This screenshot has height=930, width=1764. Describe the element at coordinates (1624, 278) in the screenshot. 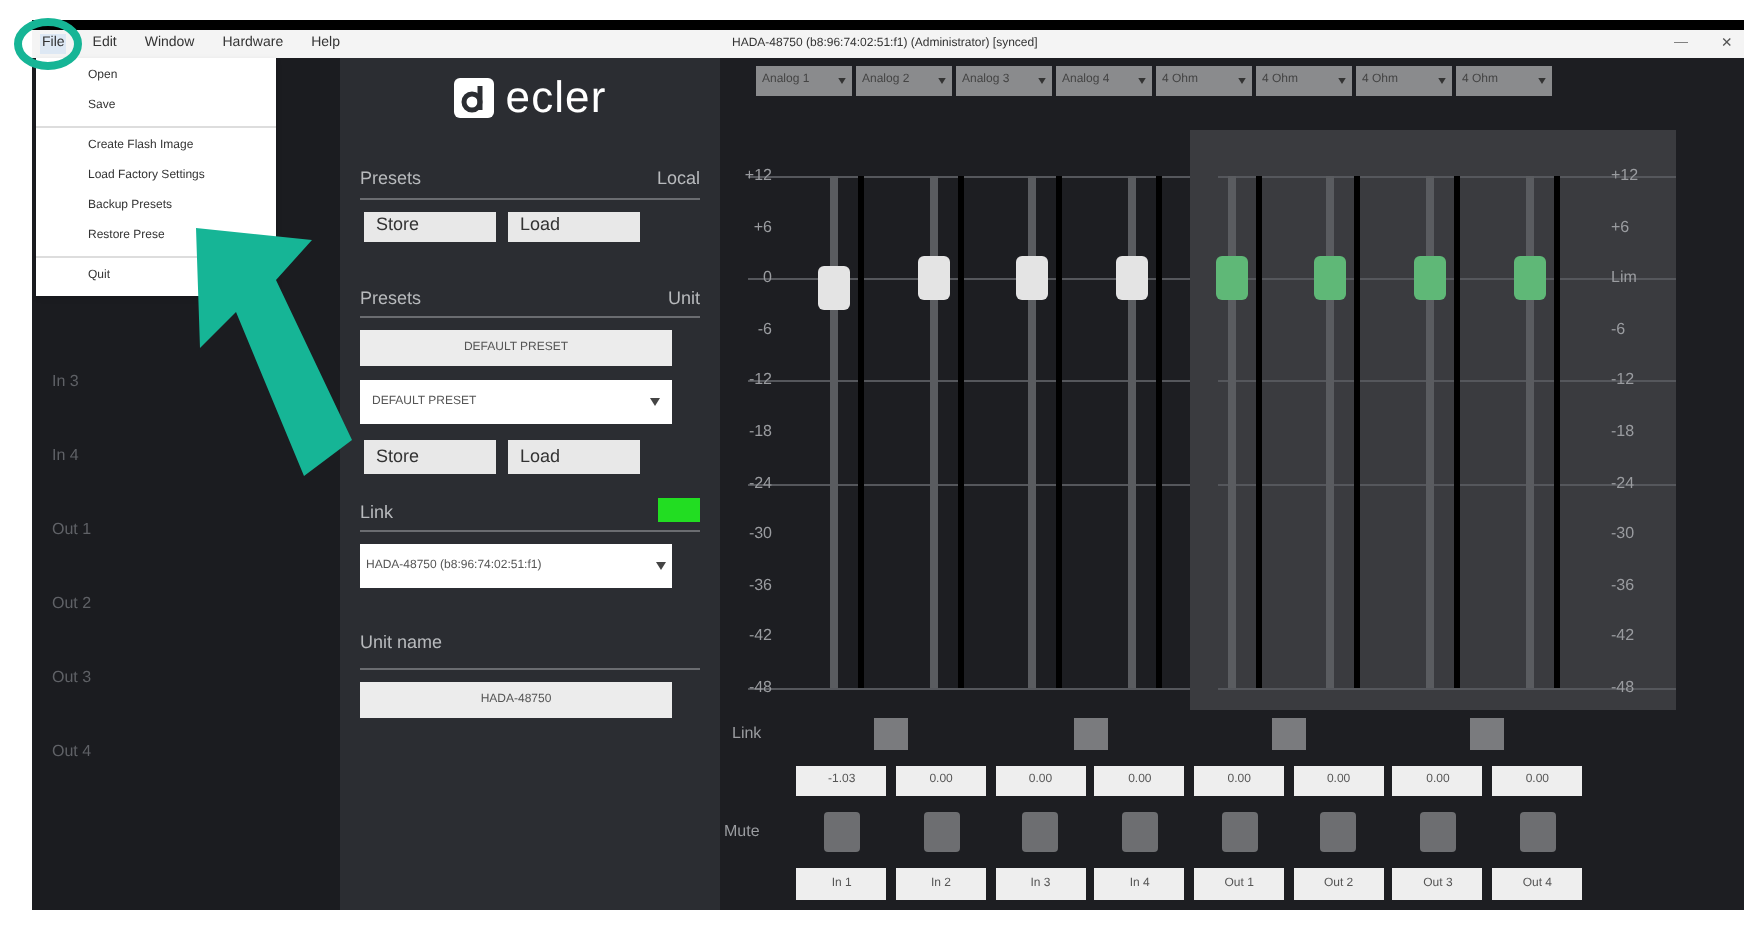

I see `scale-label: Lim` at that location.